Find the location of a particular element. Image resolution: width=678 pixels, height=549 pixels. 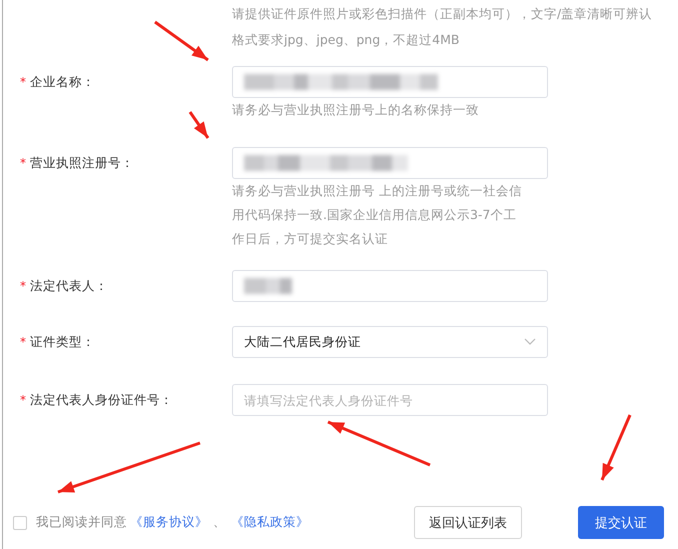

upload-hint: 请提供证件原件照片或彩色扫描件（正副本均可），文字/盖章清晰可辨认 is located at coordinates (442, 14).